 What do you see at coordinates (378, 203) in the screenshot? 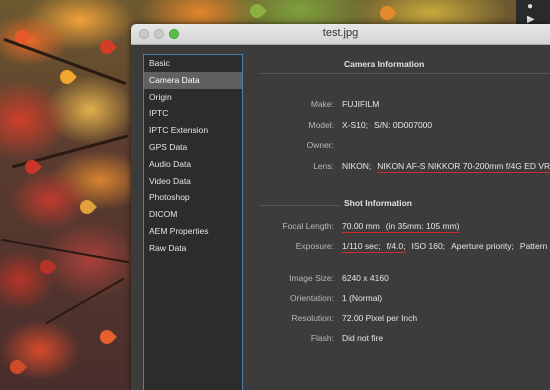
I see `section-heading-shot: Shot Information` at bounding box center [378, 203].